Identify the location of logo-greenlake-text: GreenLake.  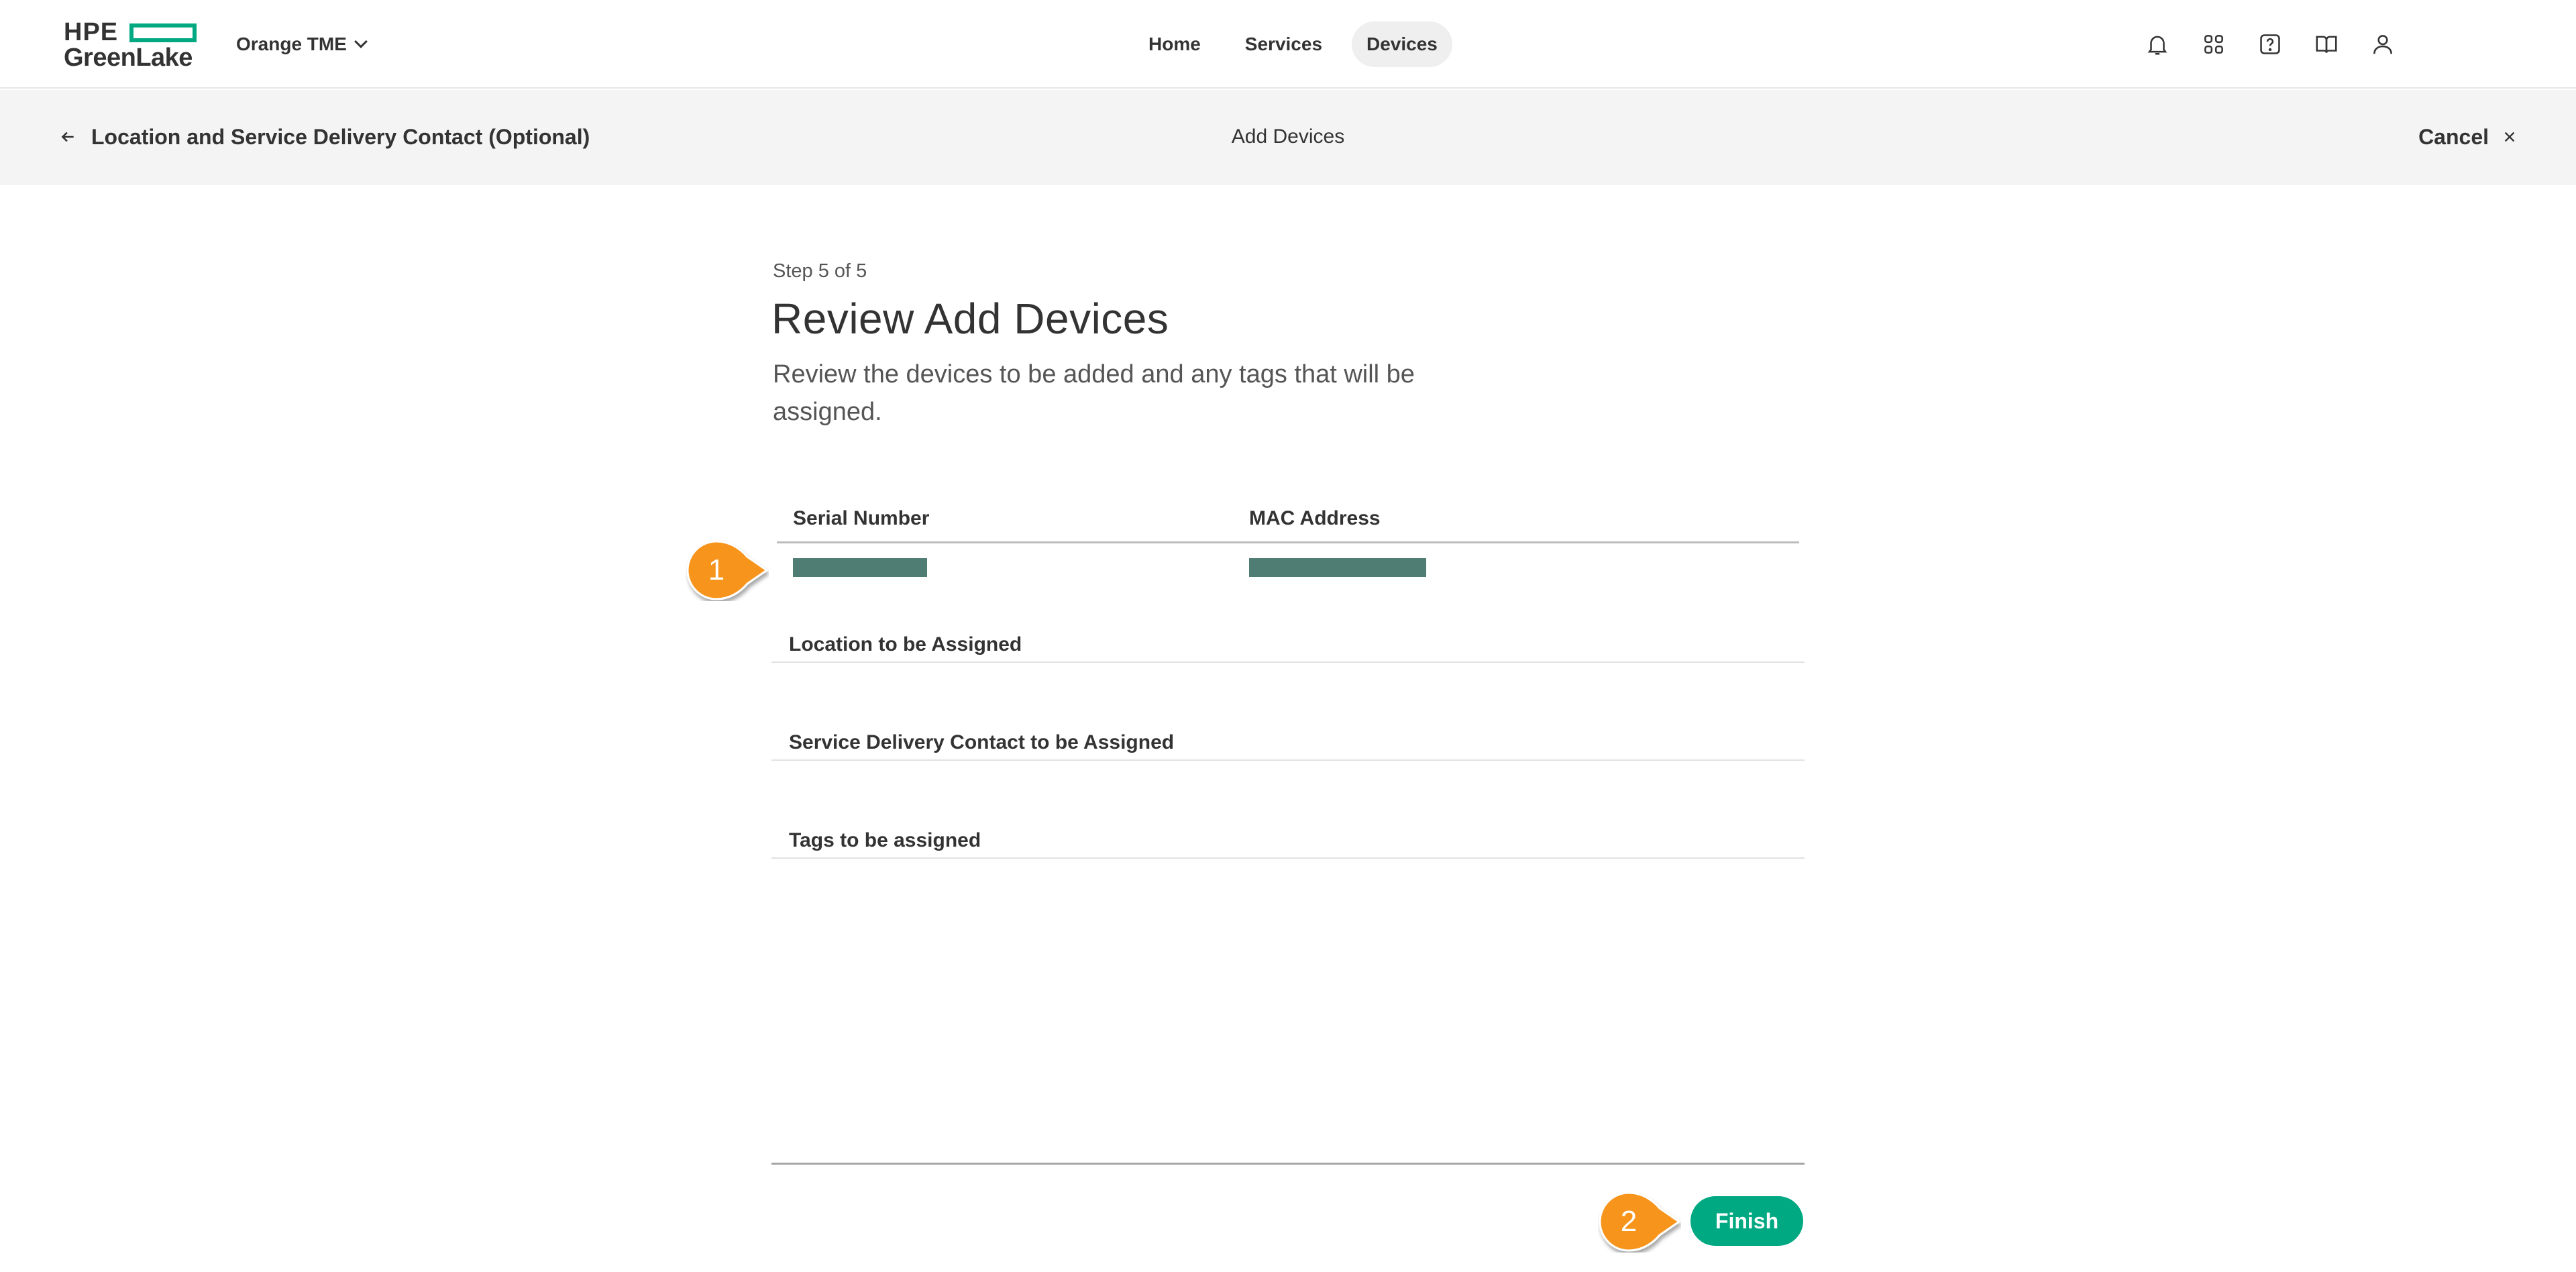
(128, 58).